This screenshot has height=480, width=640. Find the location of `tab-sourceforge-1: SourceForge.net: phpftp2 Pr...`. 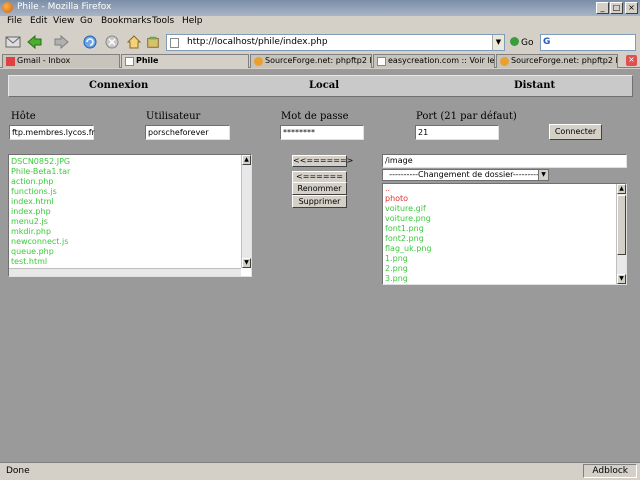

tab-sourceforge-1: SourceForge.net: phpftp2 Pr... is located at coordinates (311, 61).